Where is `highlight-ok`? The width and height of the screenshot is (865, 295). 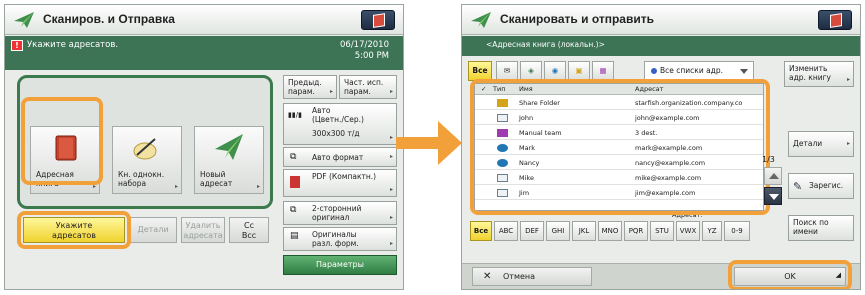 highlight-ok is located at coordinates (790, 274).